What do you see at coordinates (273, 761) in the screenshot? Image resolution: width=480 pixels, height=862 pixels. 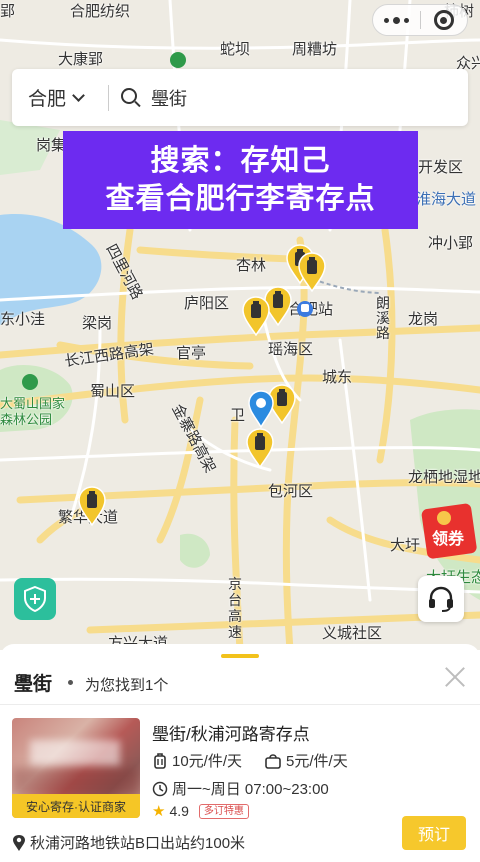 I see `bag-icon` at bounding box center [273, 761].